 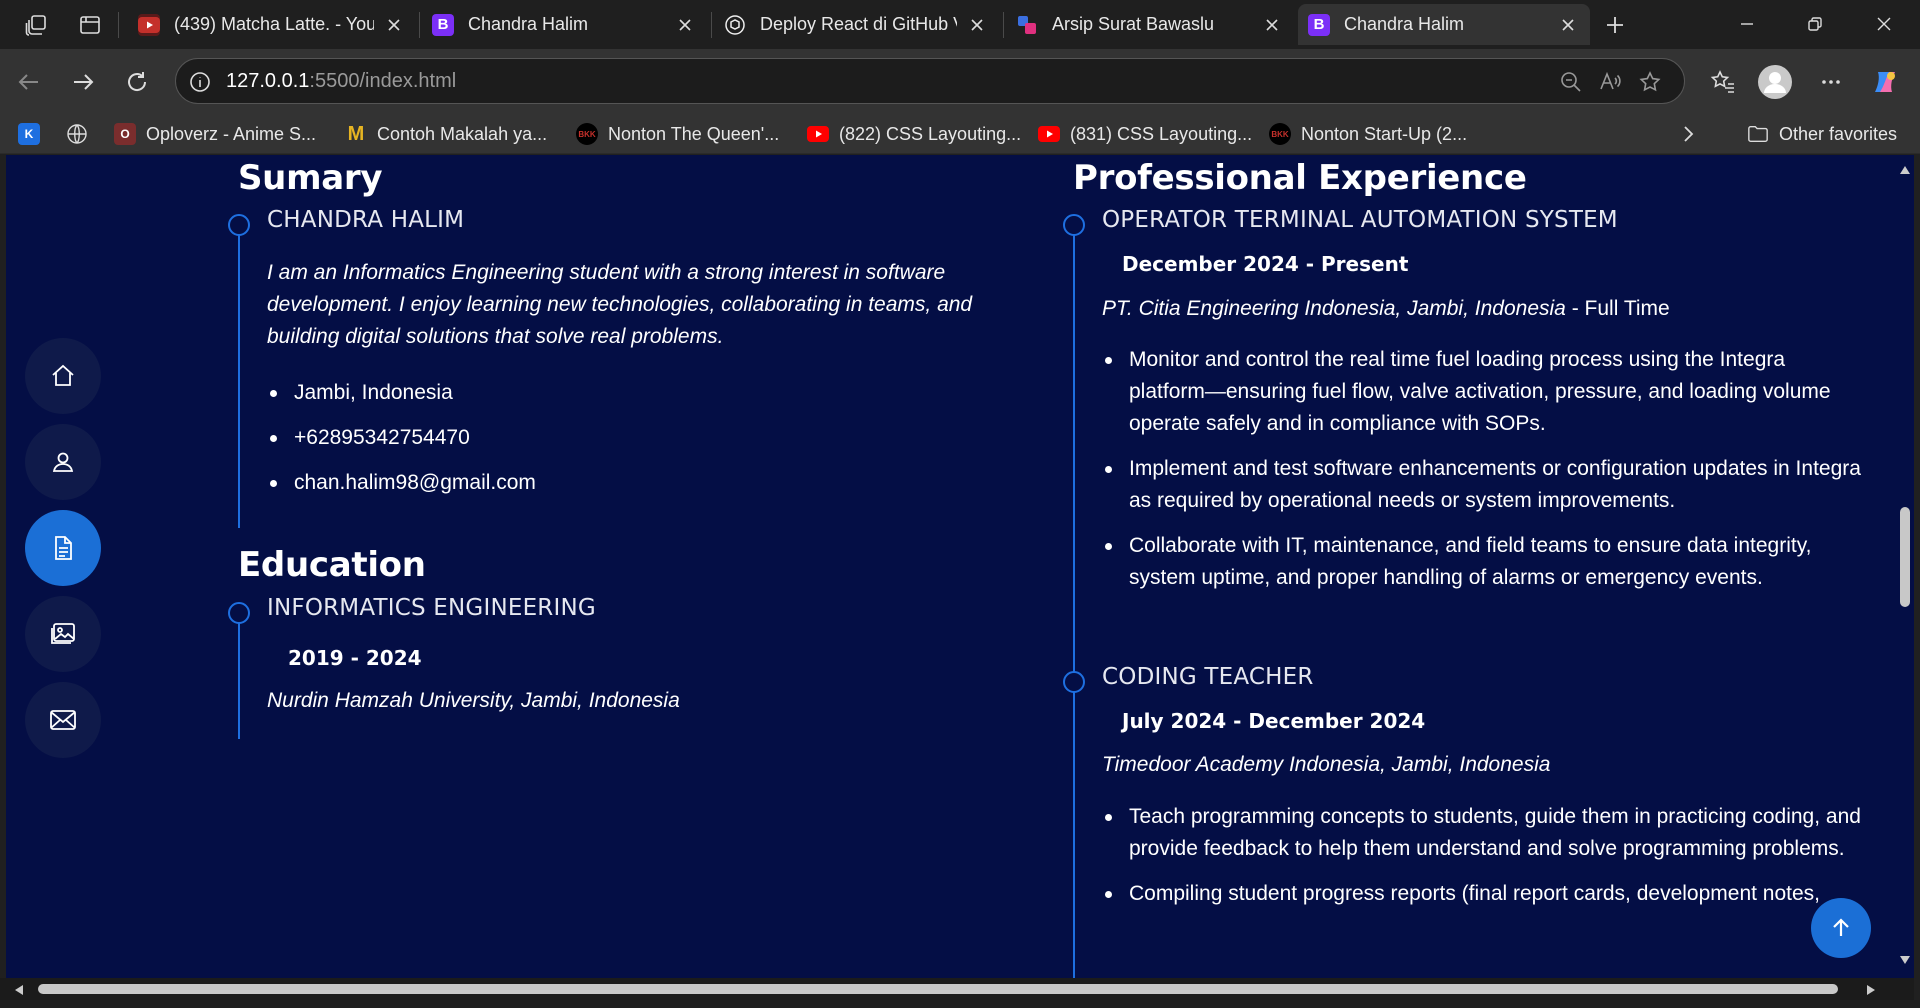 What do you see at coordinates (366, 220) in the screenshot?
I see `summary-name: CHANDRA HALIM` at bounding box center [366, 220].